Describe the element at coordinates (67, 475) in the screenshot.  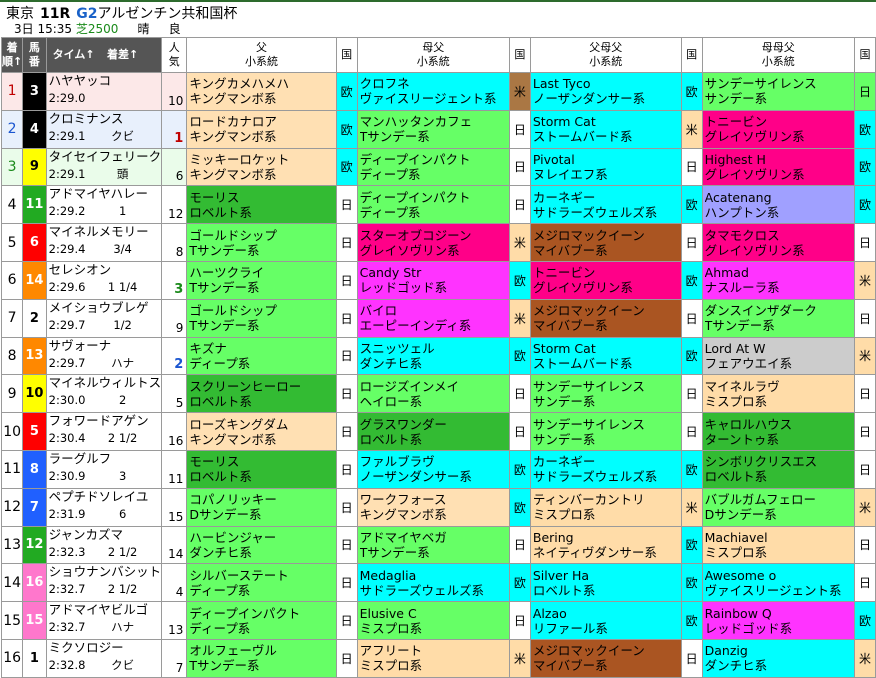
I see `finish-time: 2:30.9` at that location.